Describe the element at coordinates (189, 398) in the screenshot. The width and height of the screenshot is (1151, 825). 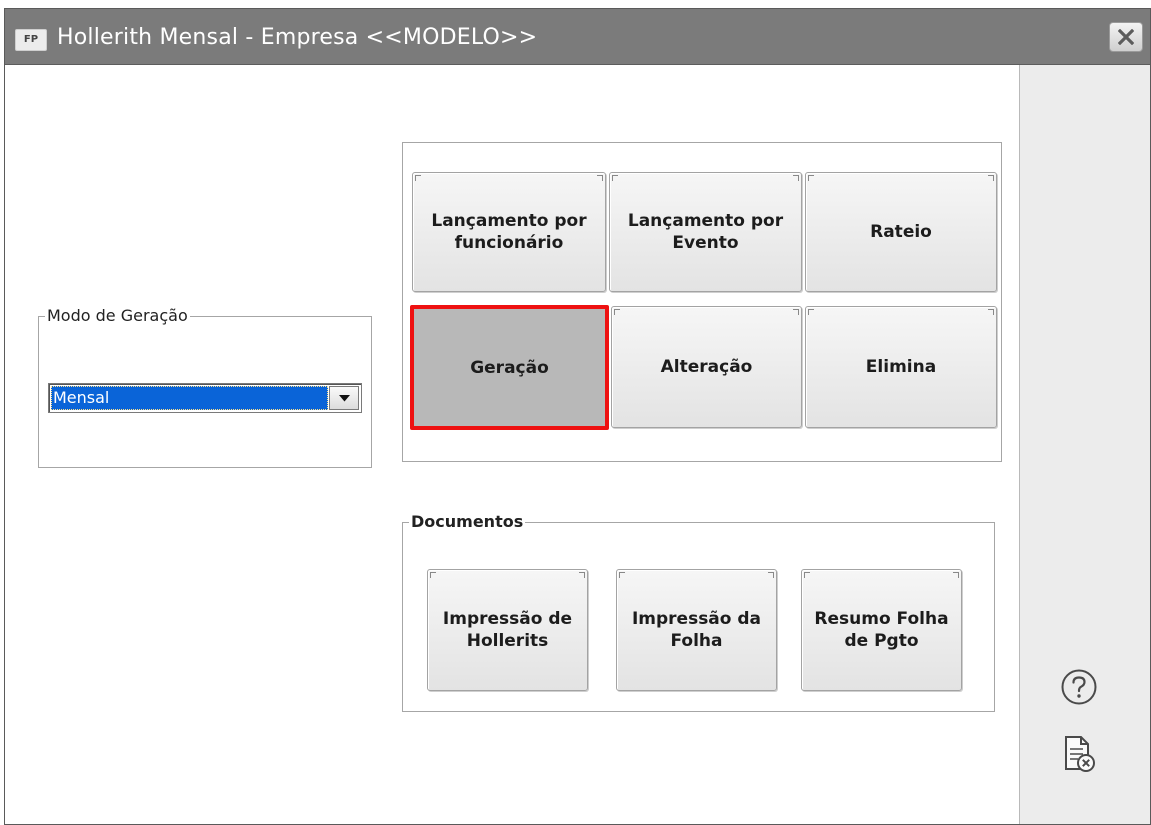
I see `modo-geracao-value: Mensal` at that location.